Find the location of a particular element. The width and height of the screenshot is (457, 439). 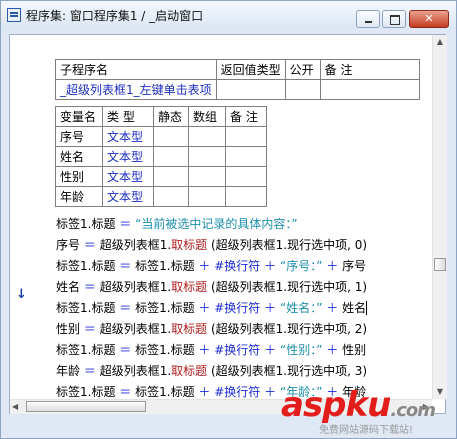

code-args: (超级列表框1.现行选中项, 2) is located at coordinates (289, 329).